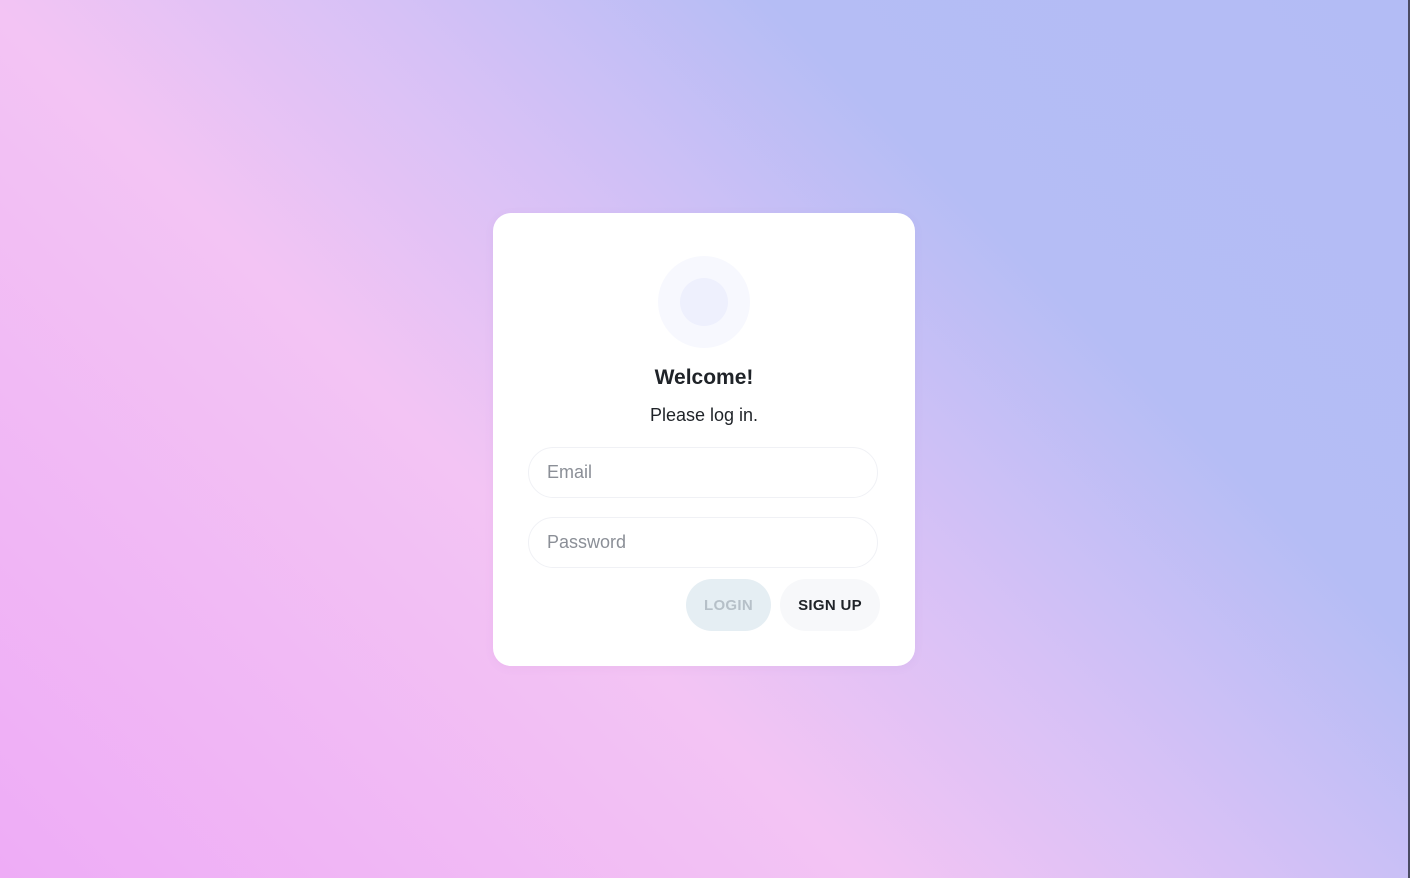 The image size is (1410, 878). I want to click on page-subtitle: Please log in., so click(704, 415).